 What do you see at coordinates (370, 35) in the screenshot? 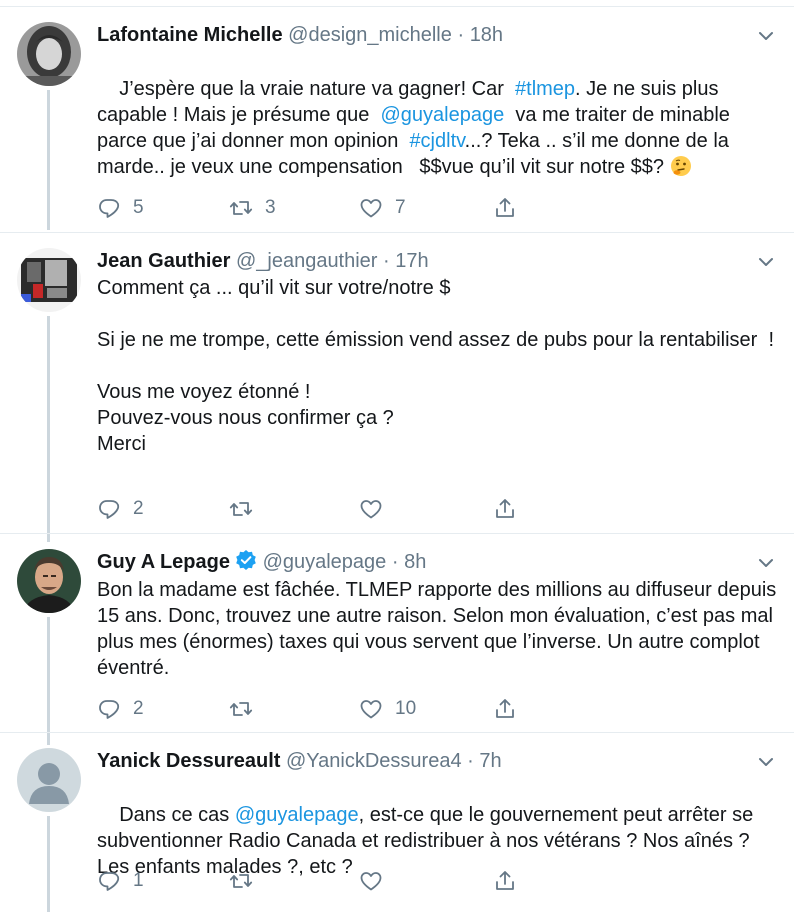
I see `user-handle: @design_michelle` at bounding box center [370, 35].